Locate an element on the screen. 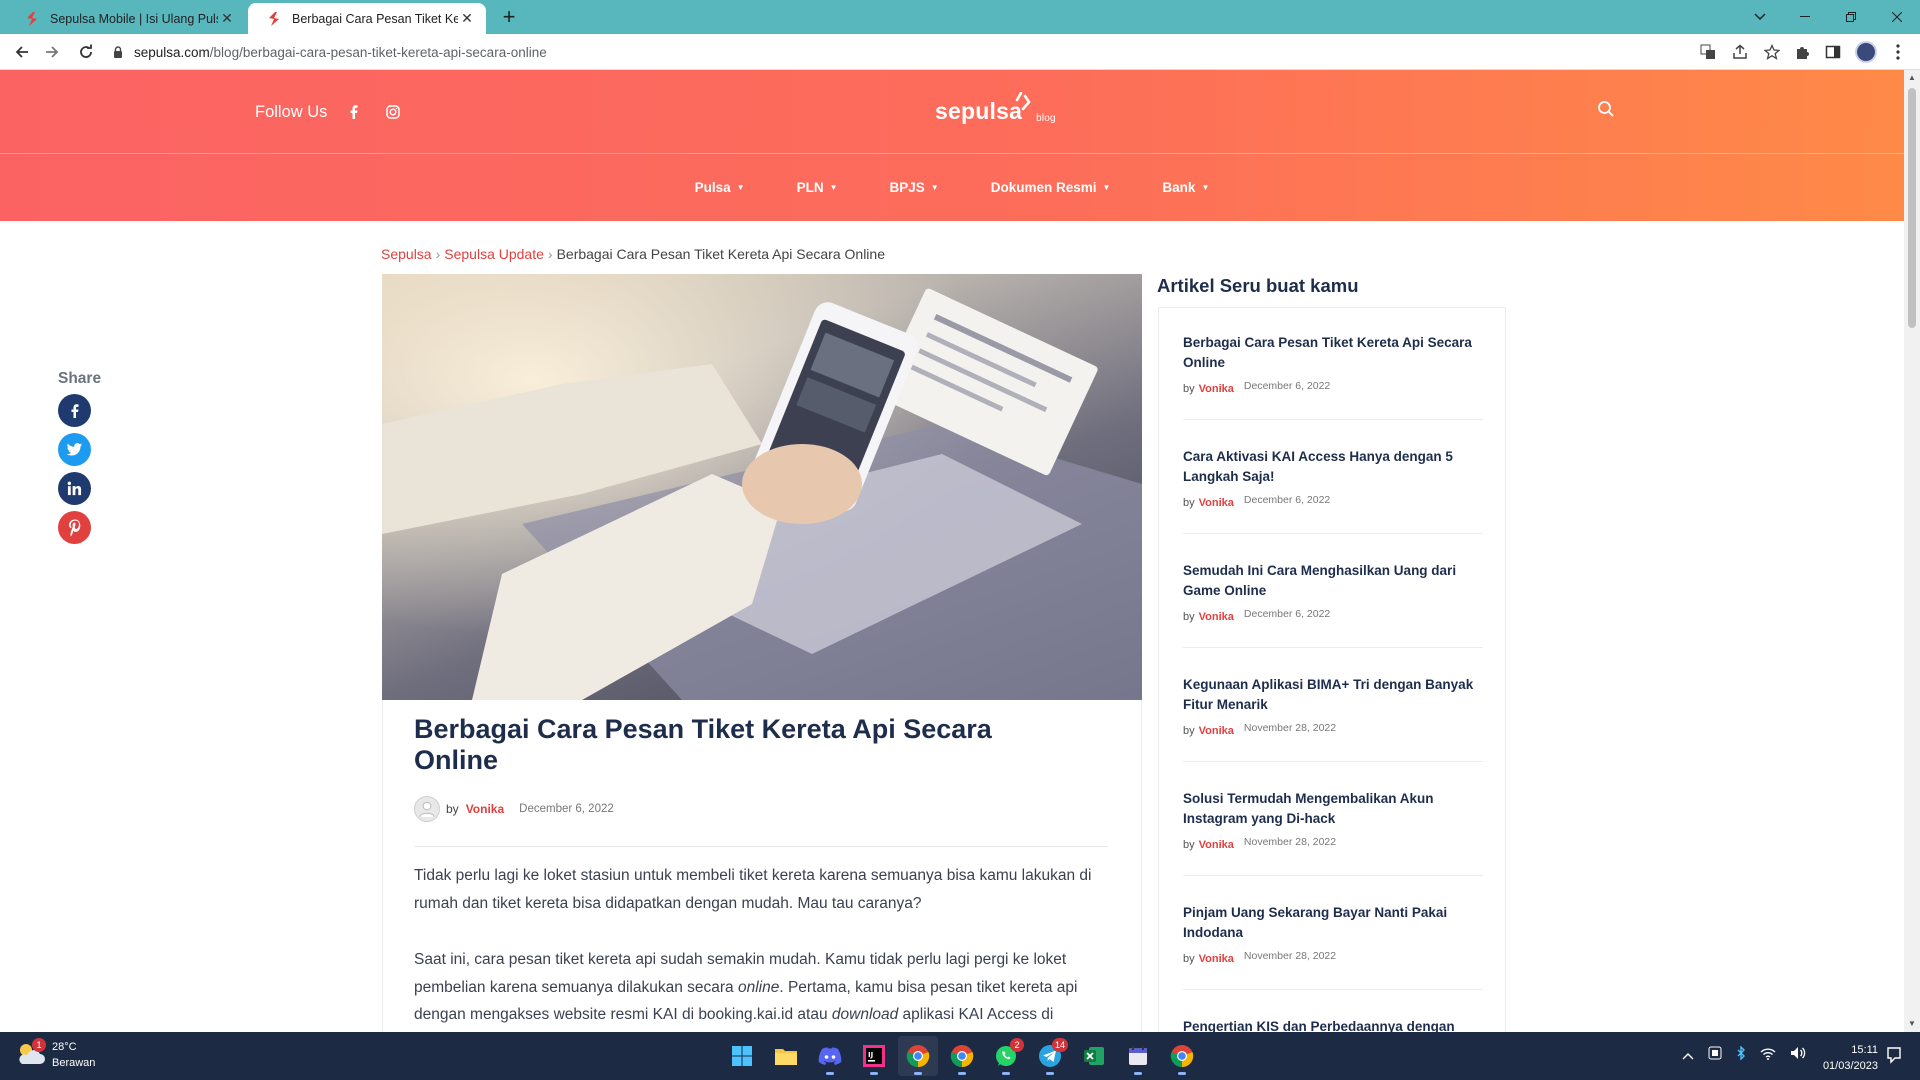 The width and height of the screenshot is (1920, 1080). wifi-icon is located at coordinates (1768, 1056).